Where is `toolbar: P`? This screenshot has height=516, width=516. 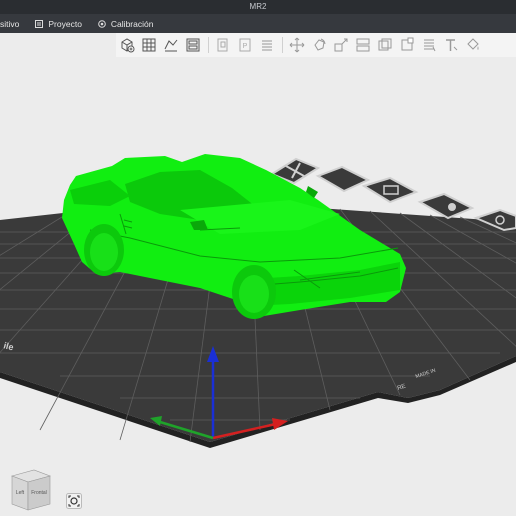
toolbar: P is located at coordinates (316, 45).